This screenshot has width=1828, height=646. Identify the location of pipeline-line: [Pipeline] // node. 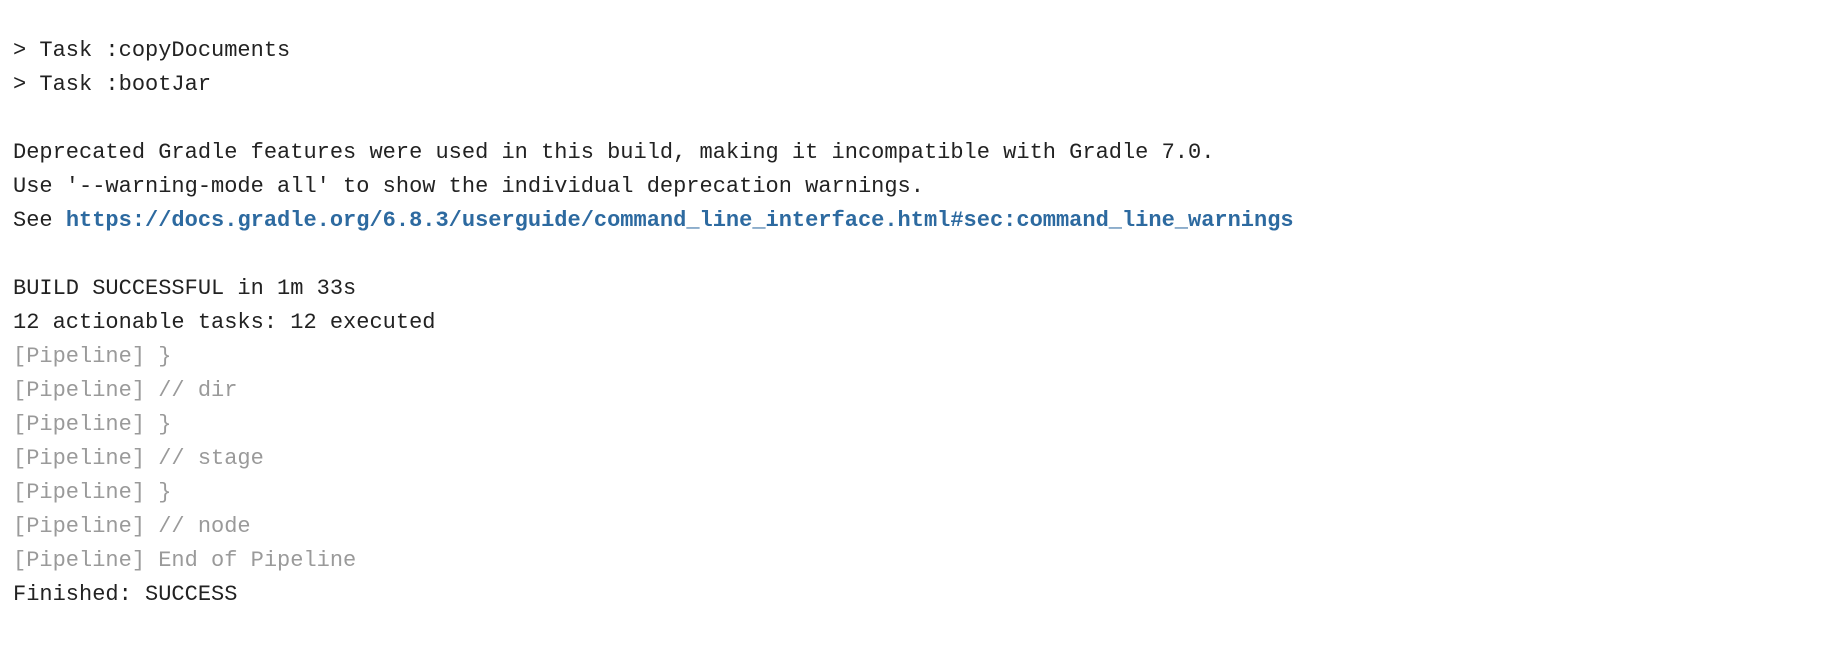
(132, 526).